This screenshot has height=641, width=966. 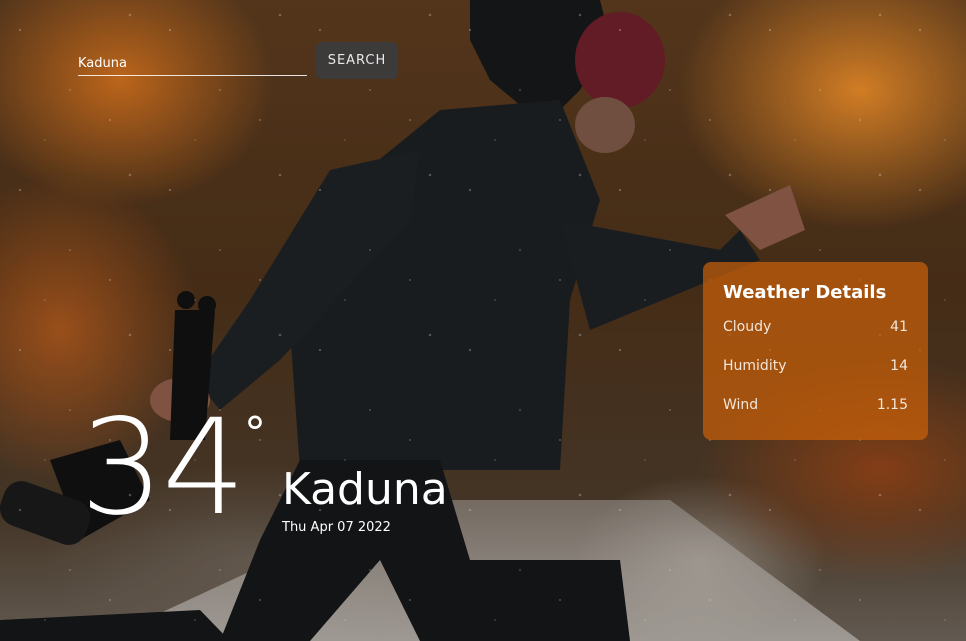 I want to click on temperature-value: 34, so click(x=163, y=468).